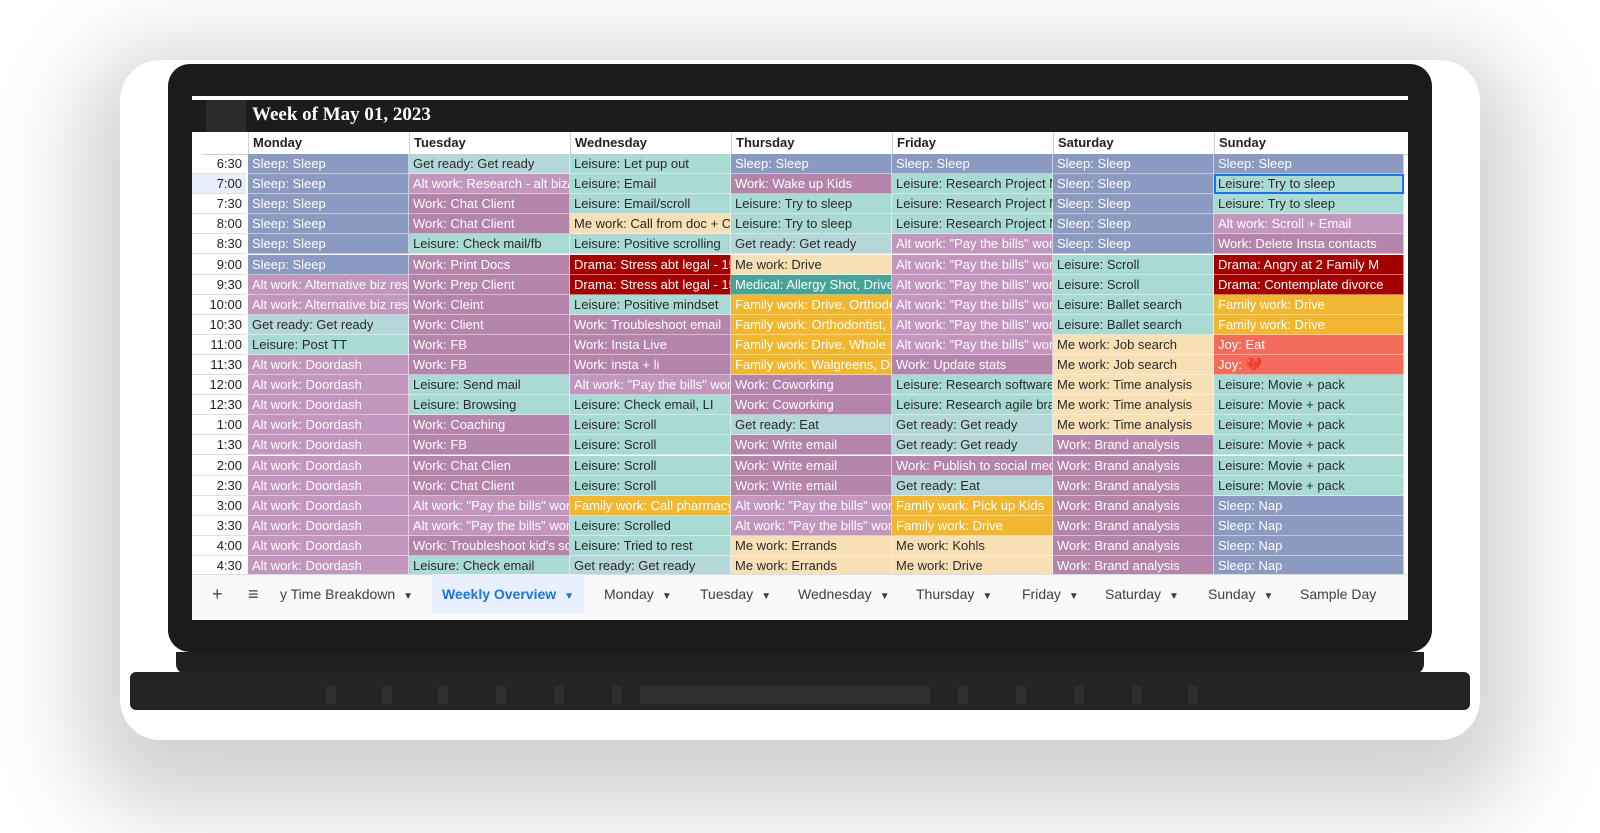  What do you see at coordinates (219, 305) in the screenshot?
I see `time-label: 10:00` at bounding box center [219, 305].